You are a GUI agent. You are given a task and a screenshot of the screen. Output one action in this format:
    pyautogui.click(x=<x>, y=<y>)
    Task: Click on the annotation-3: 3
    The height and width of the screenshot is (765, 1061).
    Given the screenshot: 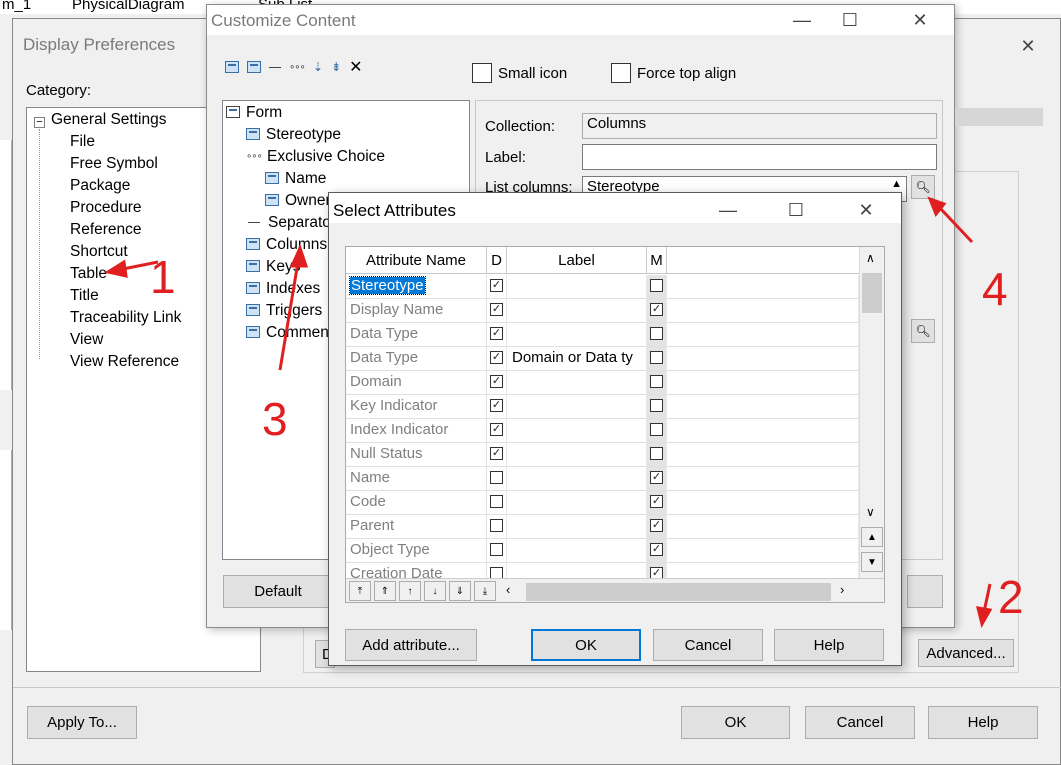 What is the action you would take?
    pyautogui.click(x=275, y=419)
    